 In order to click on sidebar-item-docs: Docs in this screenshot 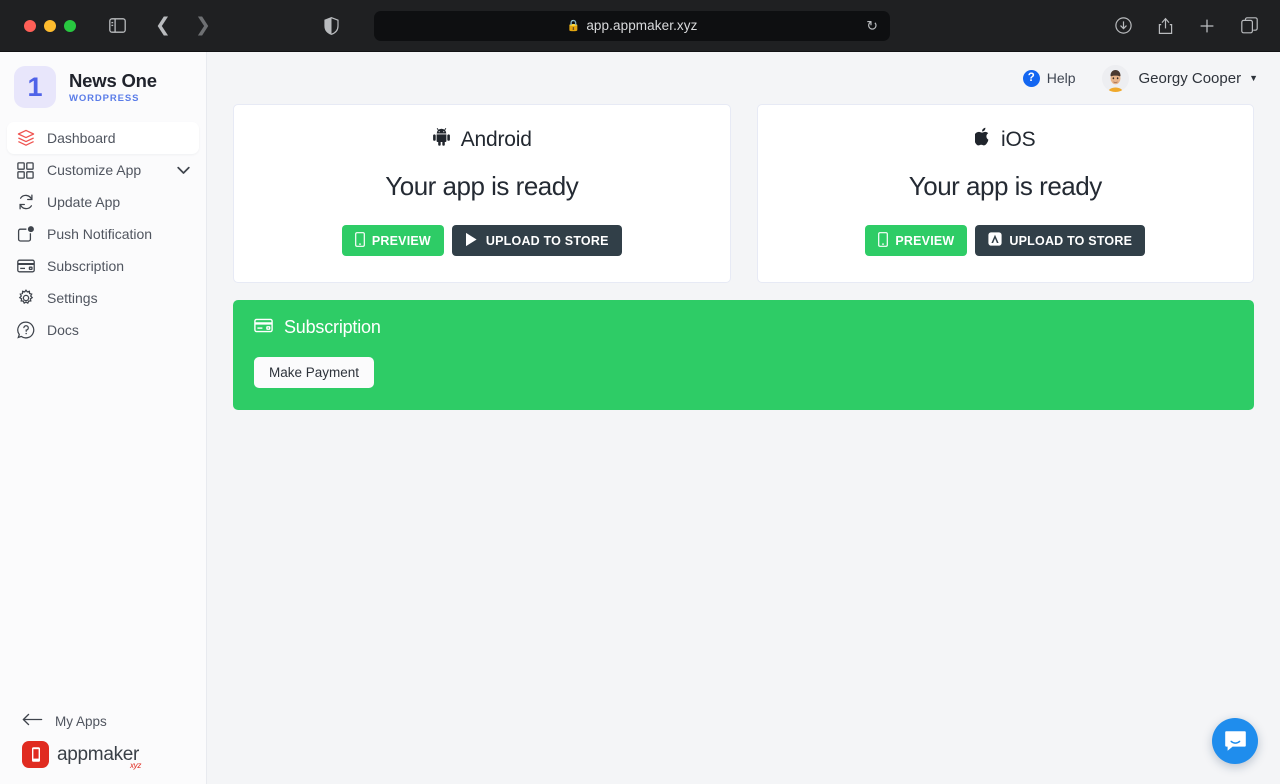, I will do `click(103, 330)`.